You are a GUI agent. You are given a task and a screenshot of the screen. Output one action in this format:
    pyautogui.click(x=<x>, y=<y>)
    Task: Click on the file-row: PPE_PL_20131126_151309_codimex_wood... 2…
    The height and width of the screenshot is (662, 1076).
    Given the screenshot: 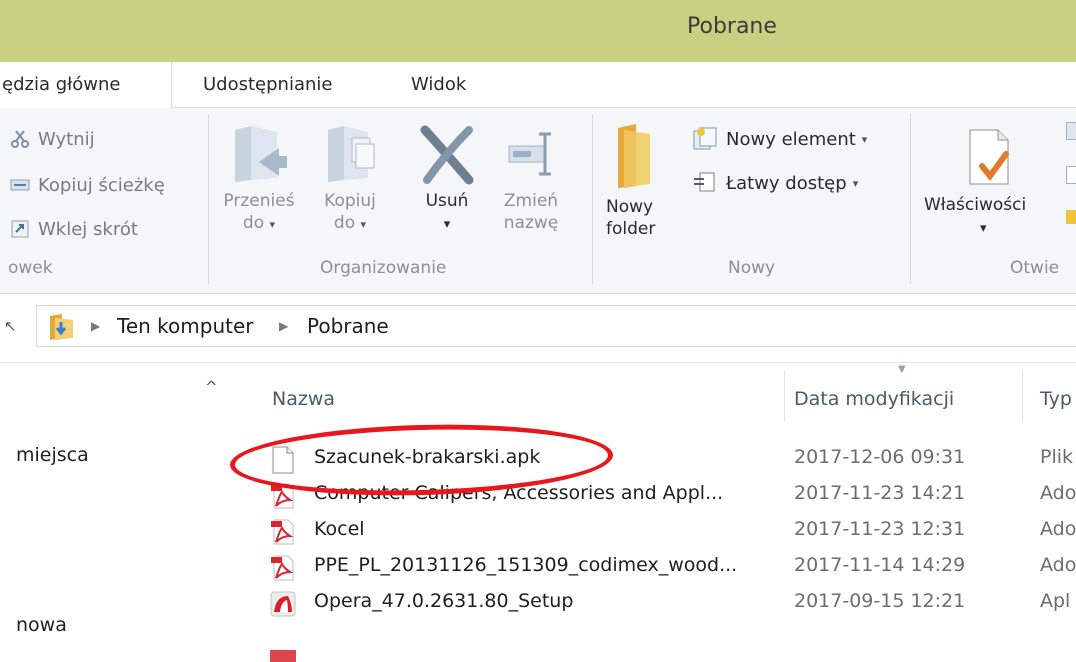 What is the action you would take?
    pyautogui.click(x=673, y=567)
    